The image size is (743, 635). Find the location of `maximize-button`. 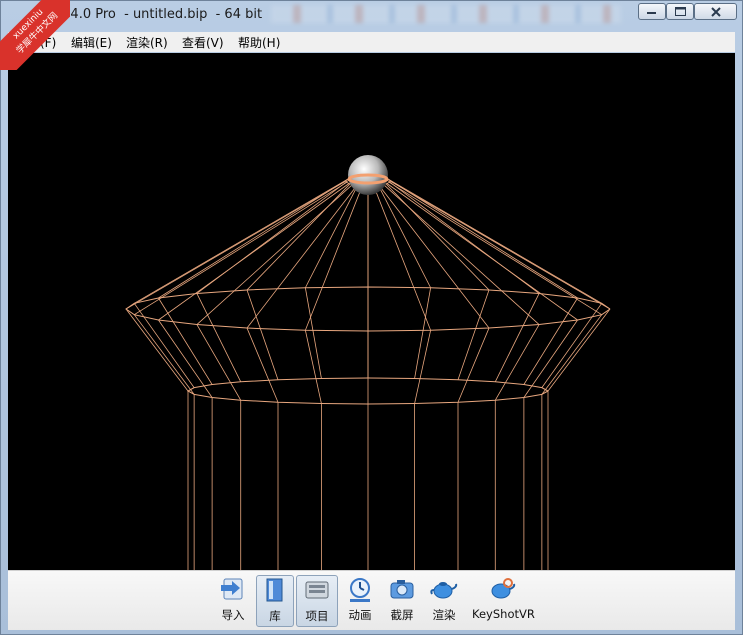

maximize-button is located at coordinates (680, 11).